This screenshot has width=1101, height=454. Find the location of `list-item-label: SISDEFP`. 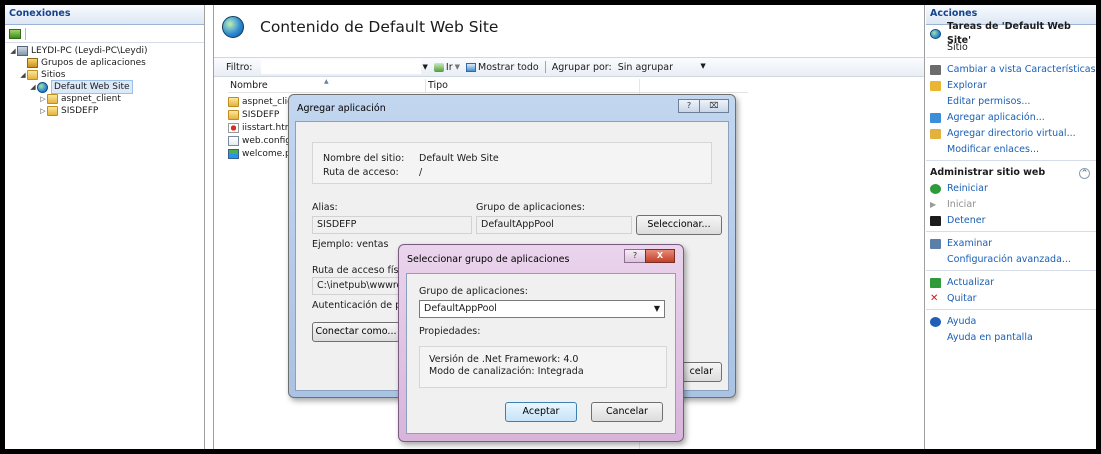

list-item-label: SISDEFP is located at coordinates (261, 114).